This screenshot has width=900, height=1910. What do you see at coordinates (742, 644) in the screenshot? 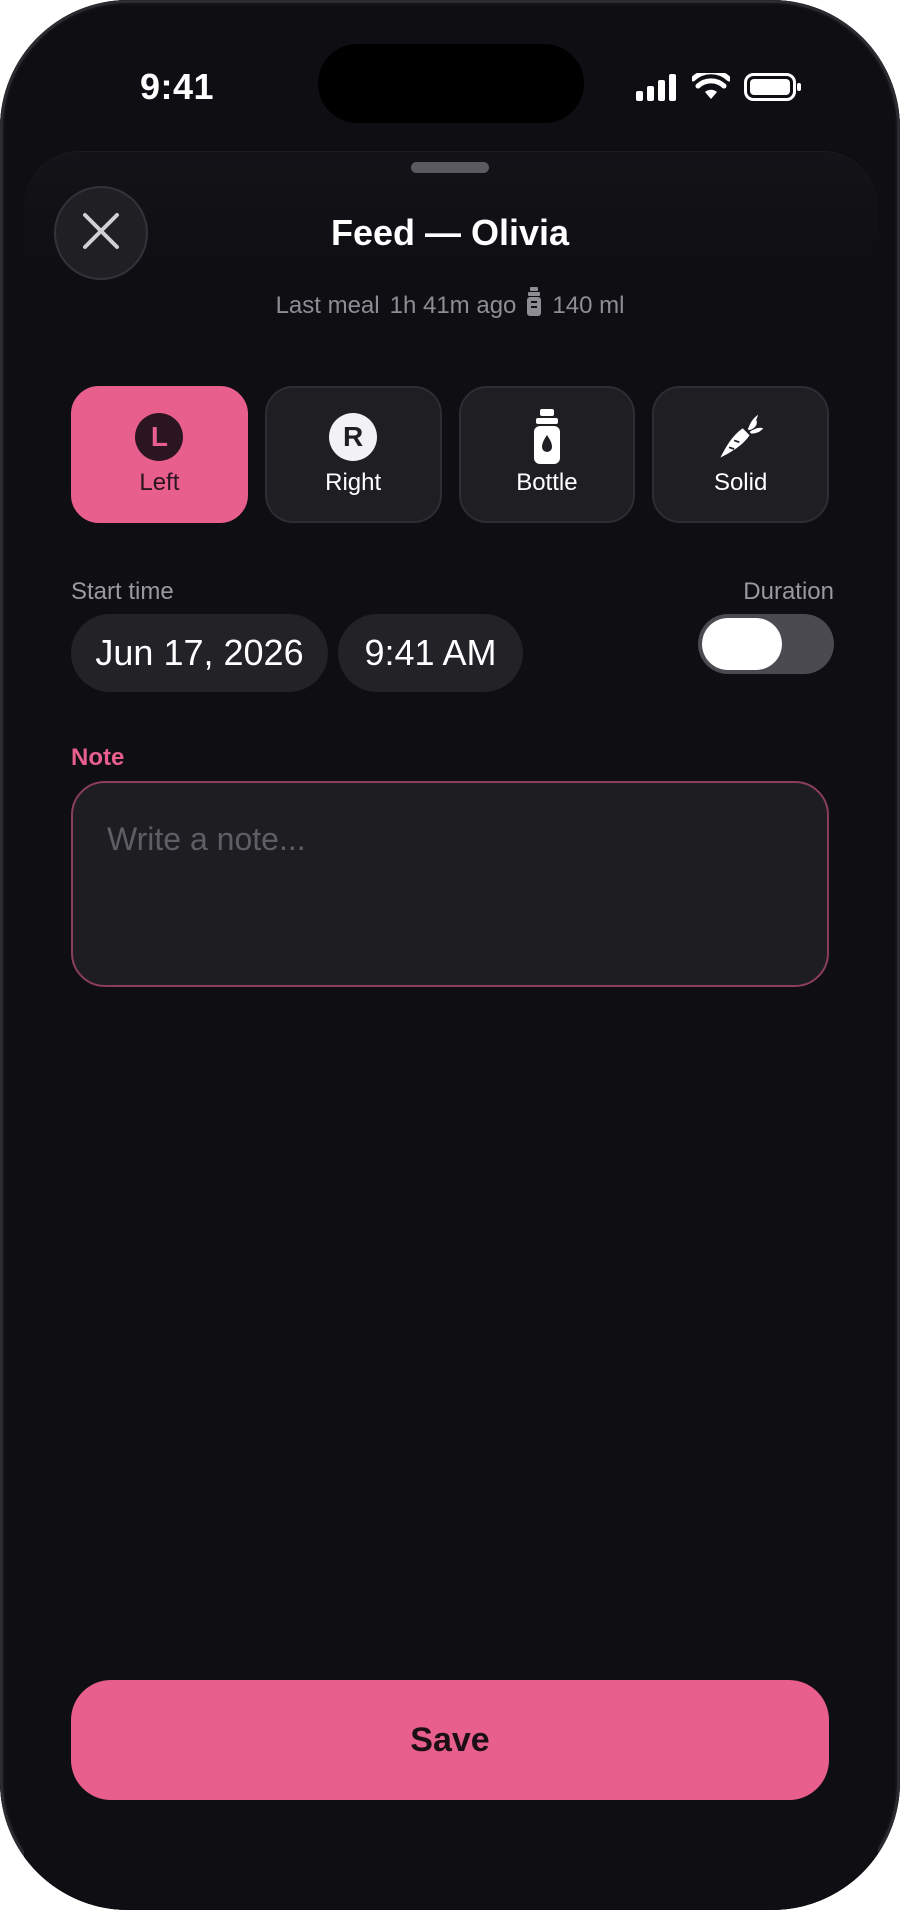
I see `toggle-knob` at bounding box center [742, 644].